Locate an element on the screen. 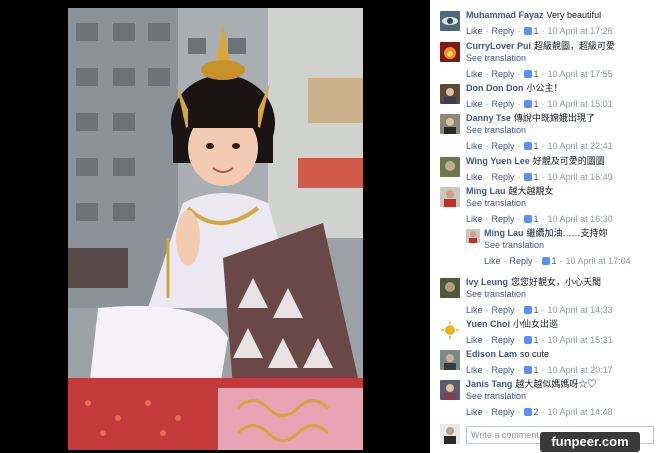 Image resolution: width=660 pixels, height=453 pixels. site-watermark: funpeer.com is located at coordinates (590, 442).